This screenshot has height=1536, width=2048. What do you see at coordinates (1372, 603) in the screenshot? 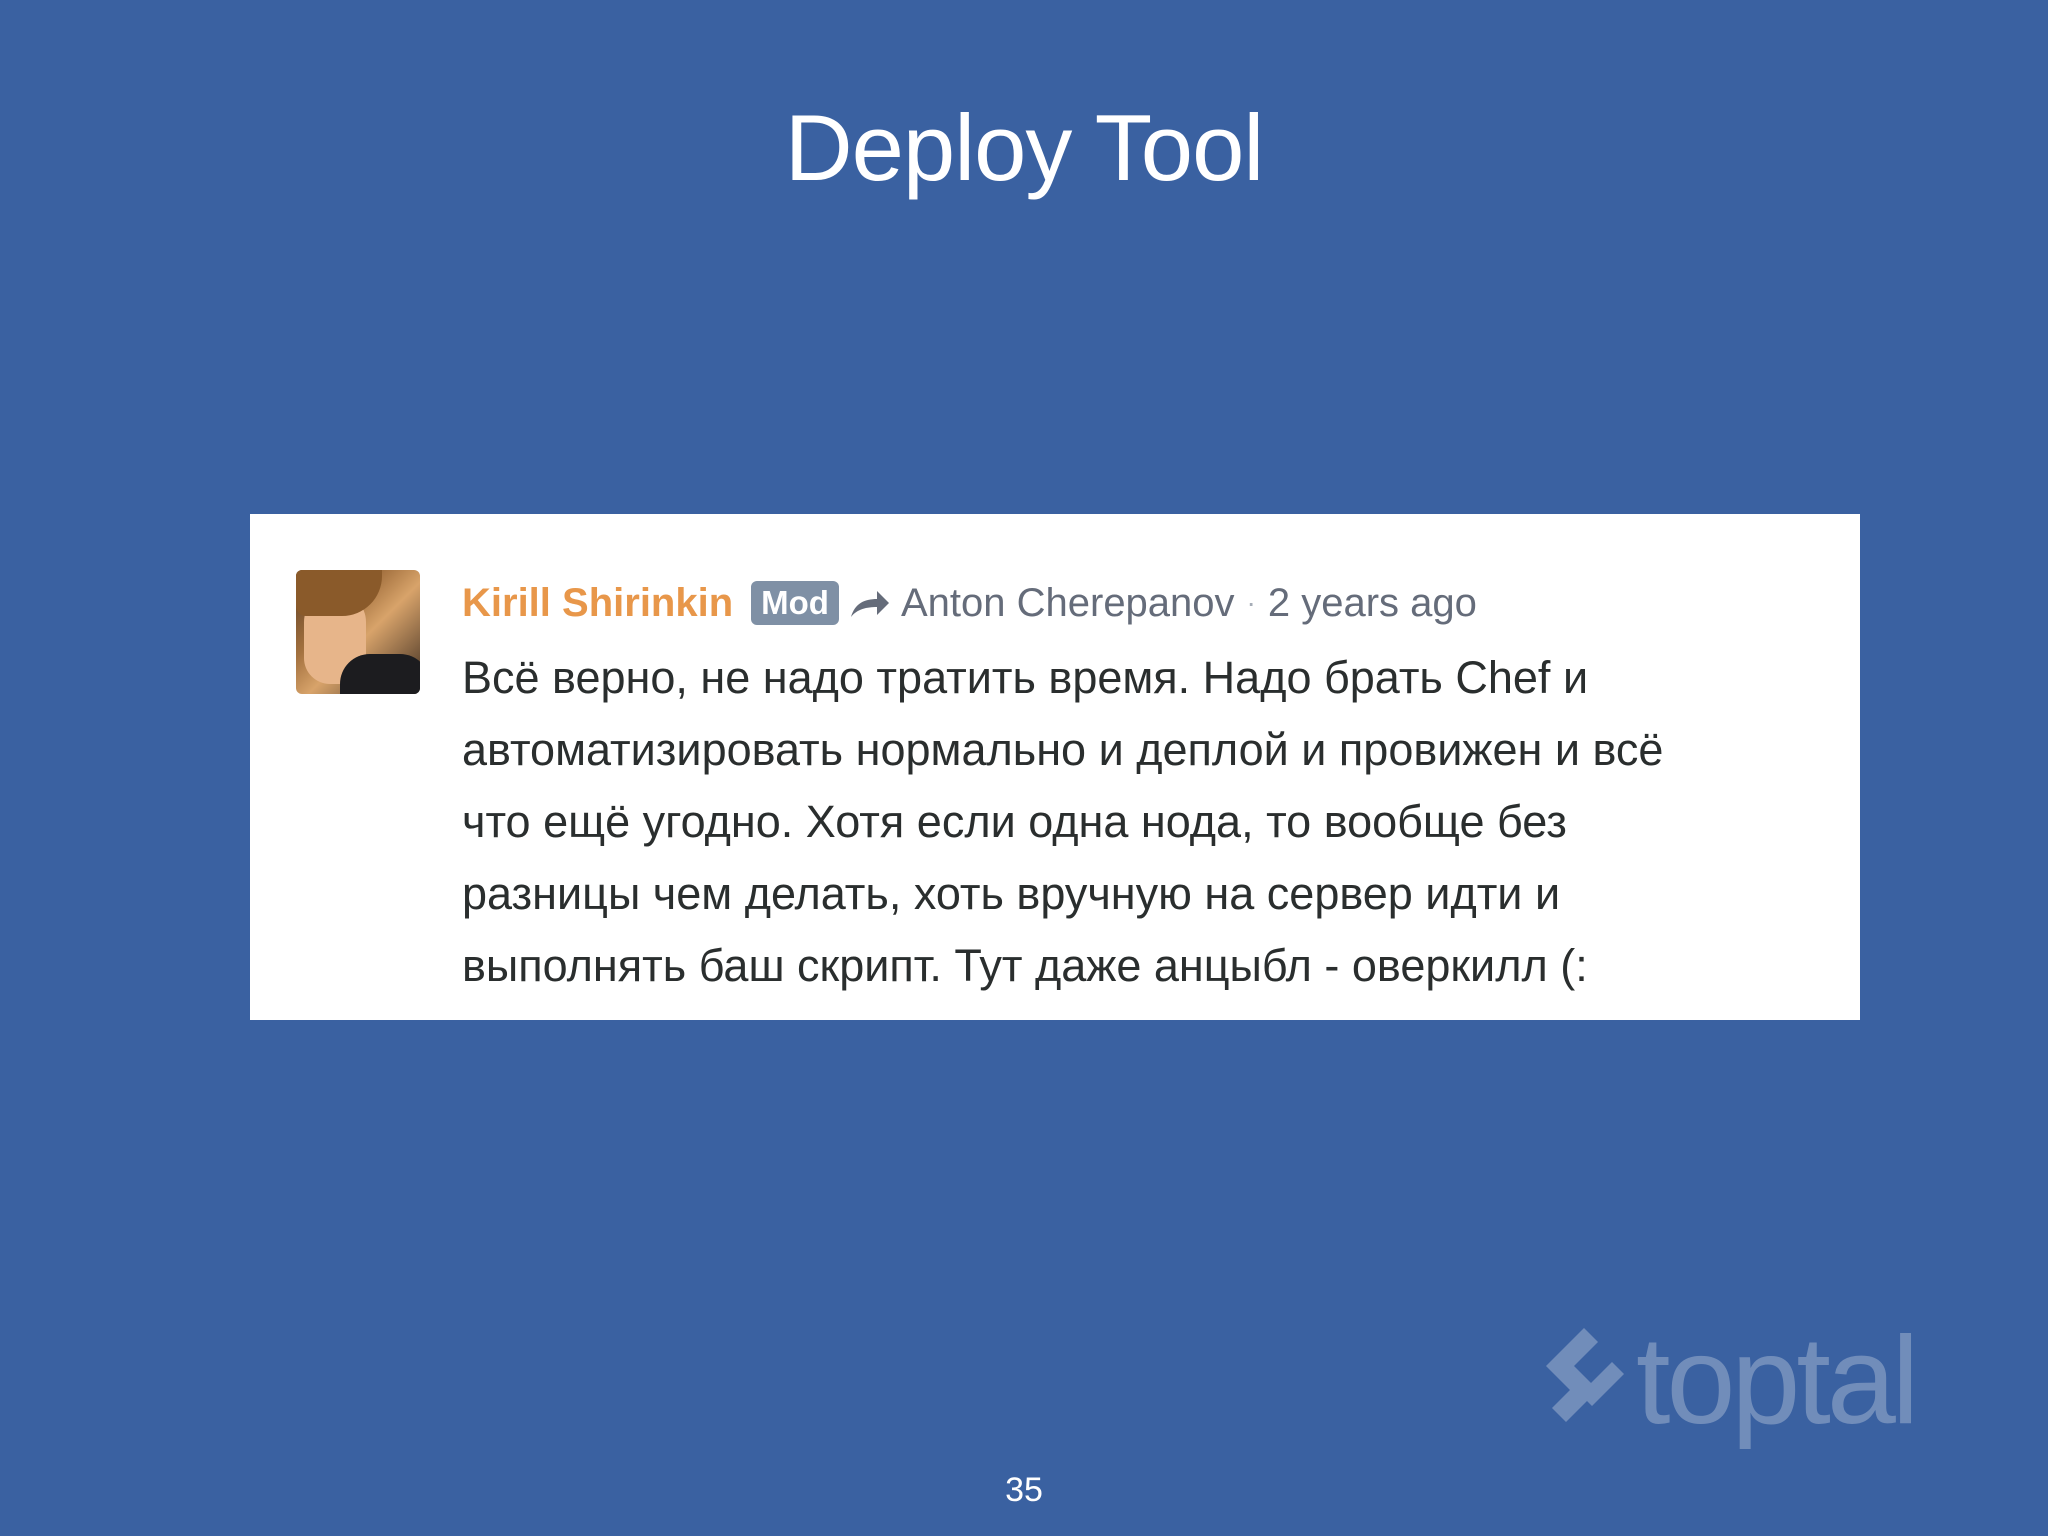
I see `comment-timestamp: 2 years ago` at bounding box center [1372, 603].